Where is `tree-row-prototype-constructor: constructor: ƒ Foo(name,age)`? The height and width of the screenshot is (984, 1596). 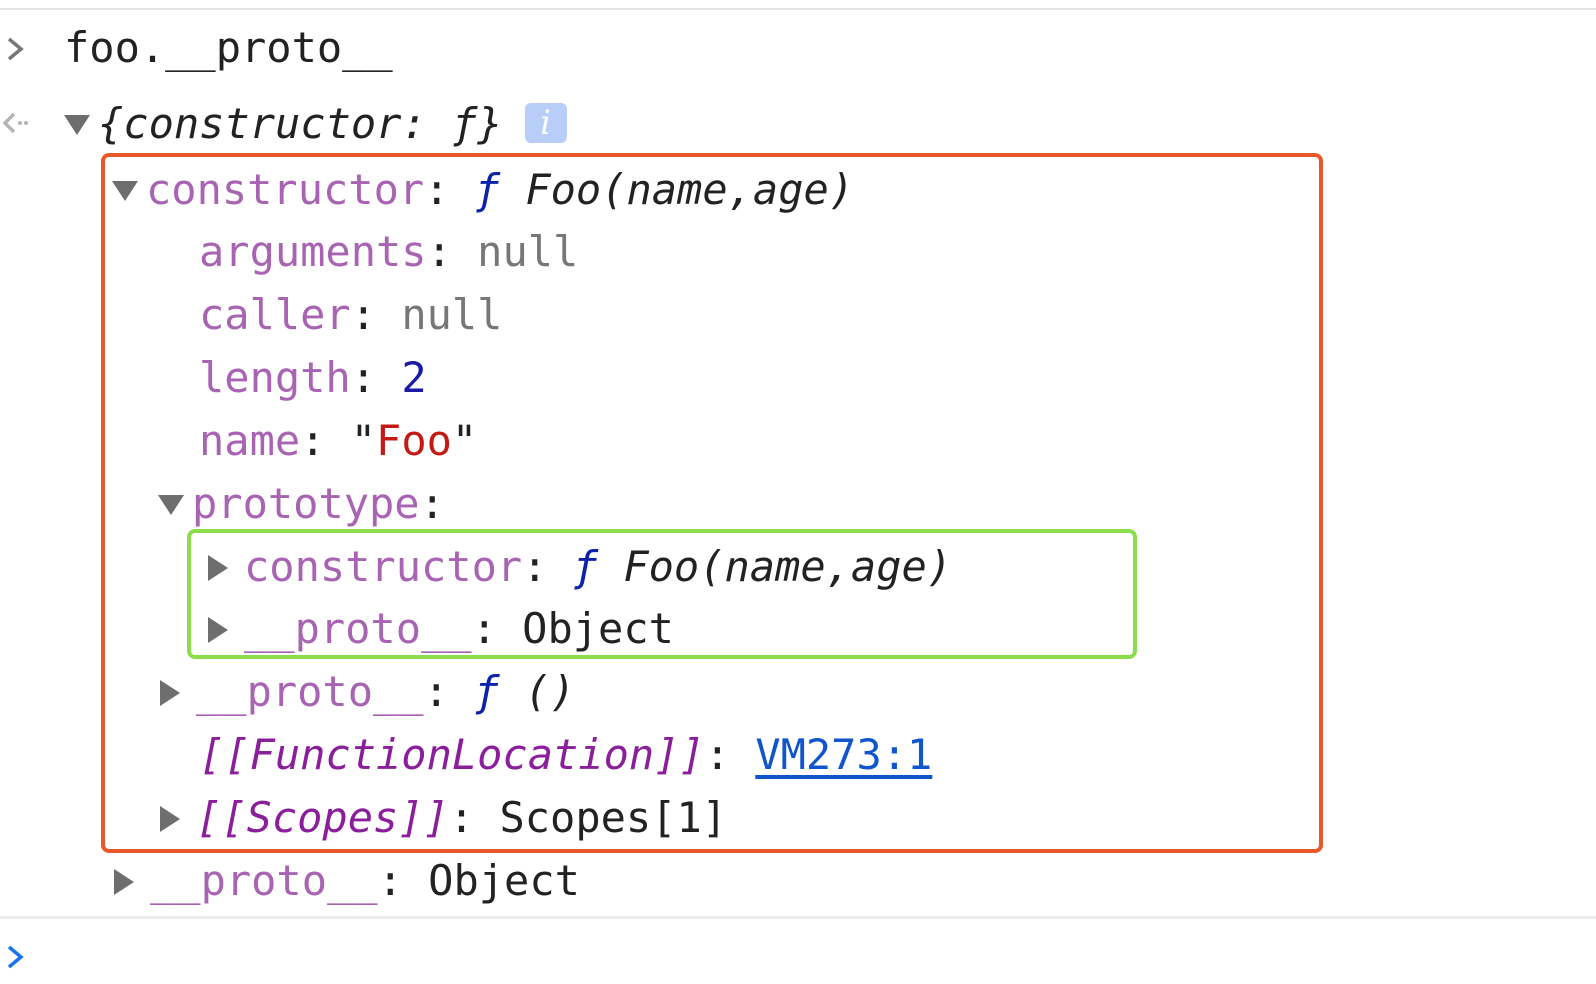 tree-row-prototype-constructor: constructor: ƒ Foo(name,age) is located at coordinates (580, 567).